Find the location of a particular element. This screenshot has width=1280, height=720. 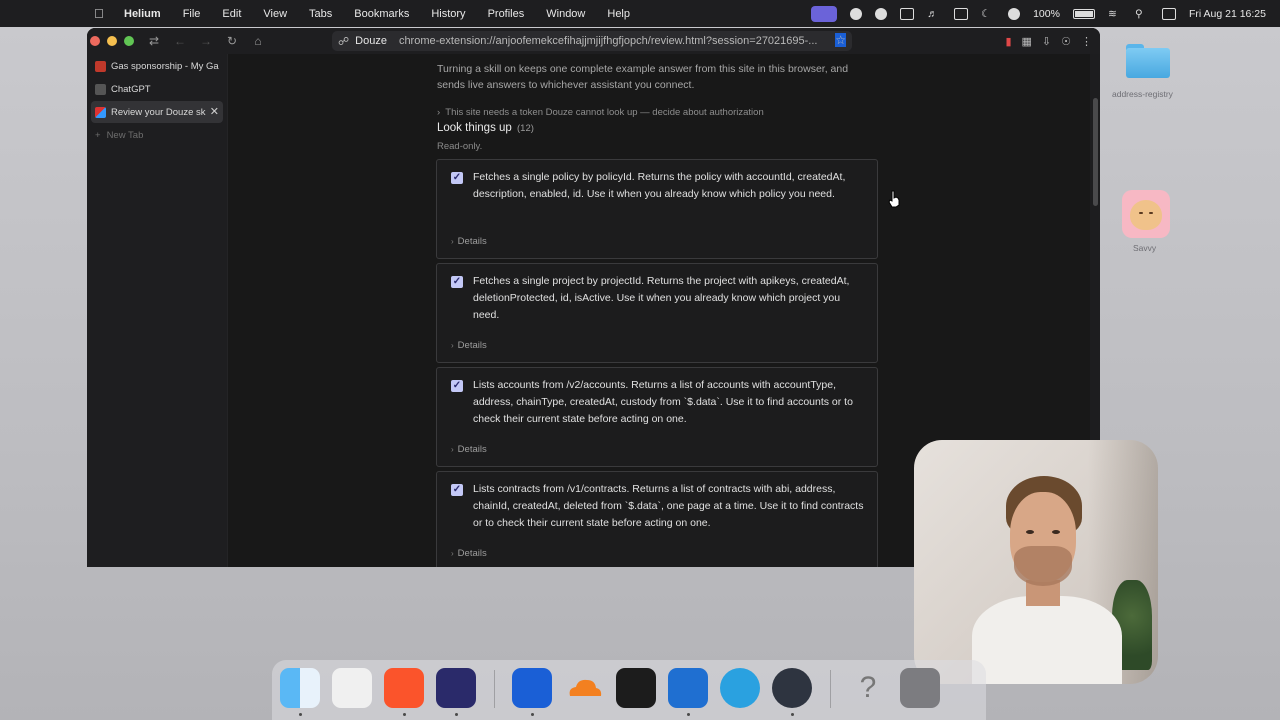

bookmark-star-icon: ☆ is located at coordinates (840, 40).